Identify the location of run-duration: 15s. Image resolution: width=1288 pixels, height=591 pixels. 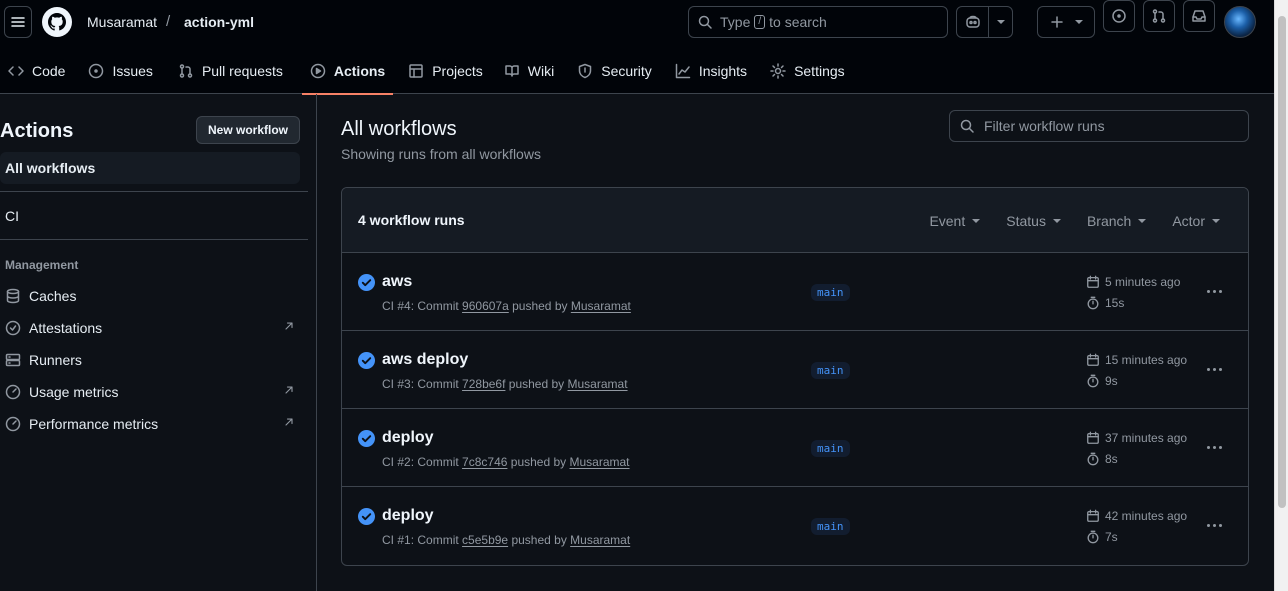
(1105, 303).